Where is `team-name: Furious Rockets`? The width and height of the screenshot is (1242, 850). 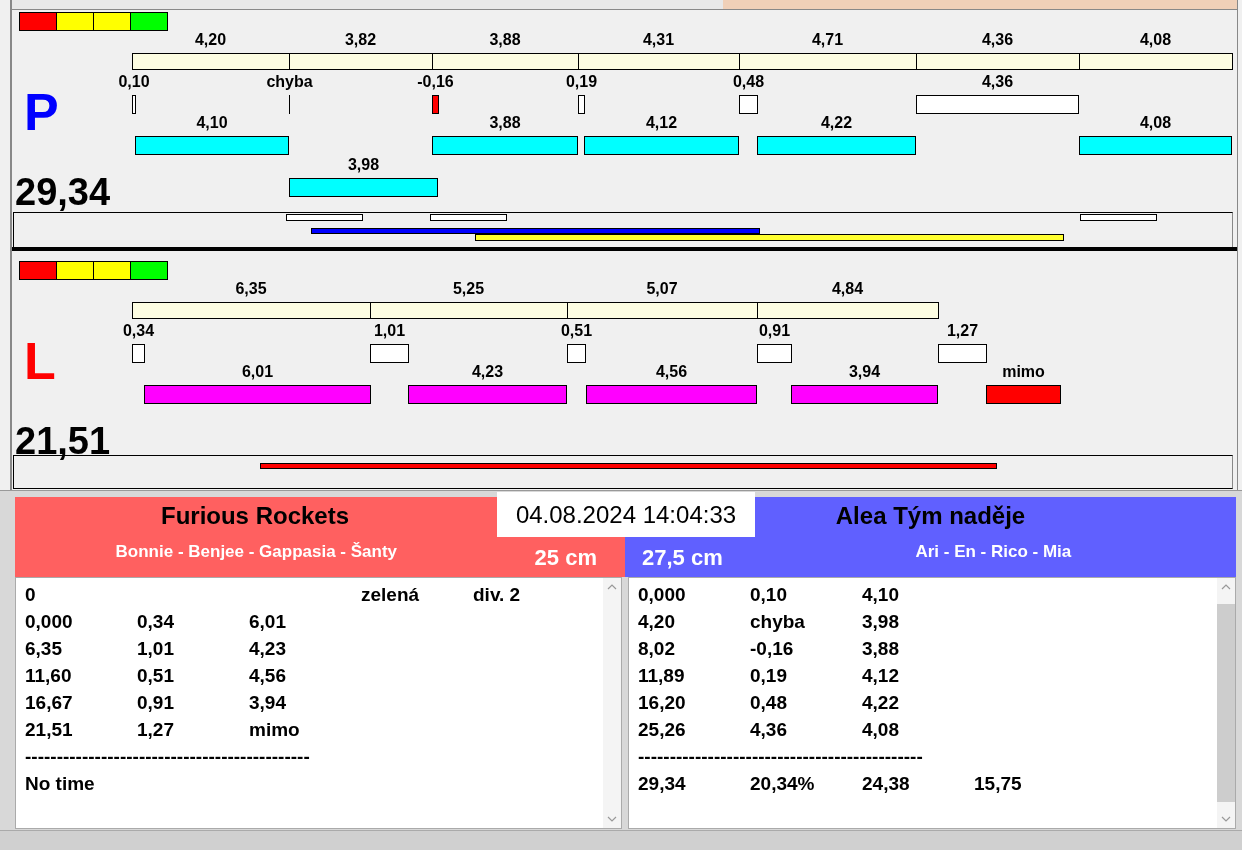 team-name: Furious Rockets is located at coordinates (254, 516).